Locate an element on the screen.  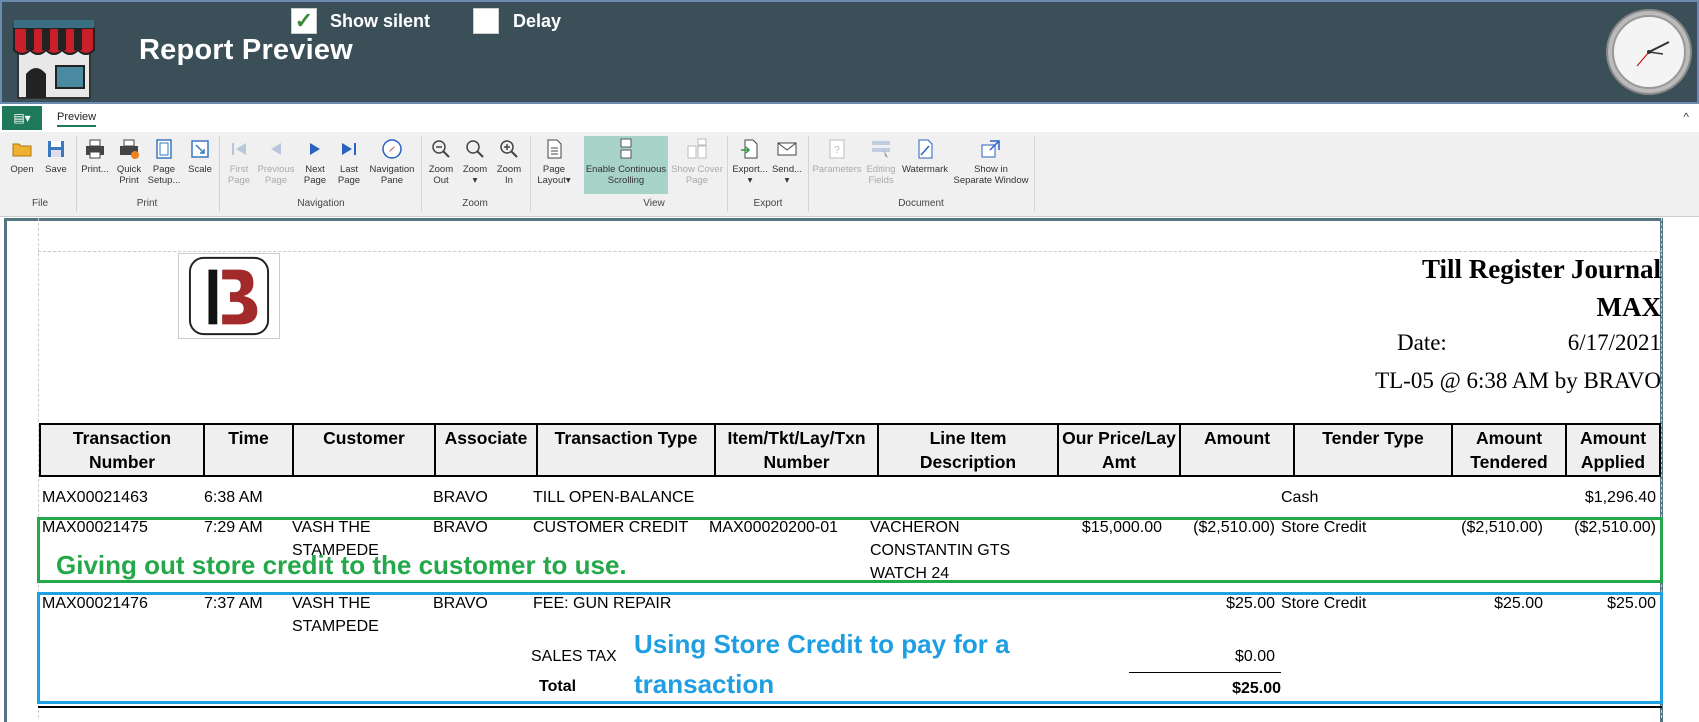
column-header: Amount Tendered is located at coordinates (1509, 450).